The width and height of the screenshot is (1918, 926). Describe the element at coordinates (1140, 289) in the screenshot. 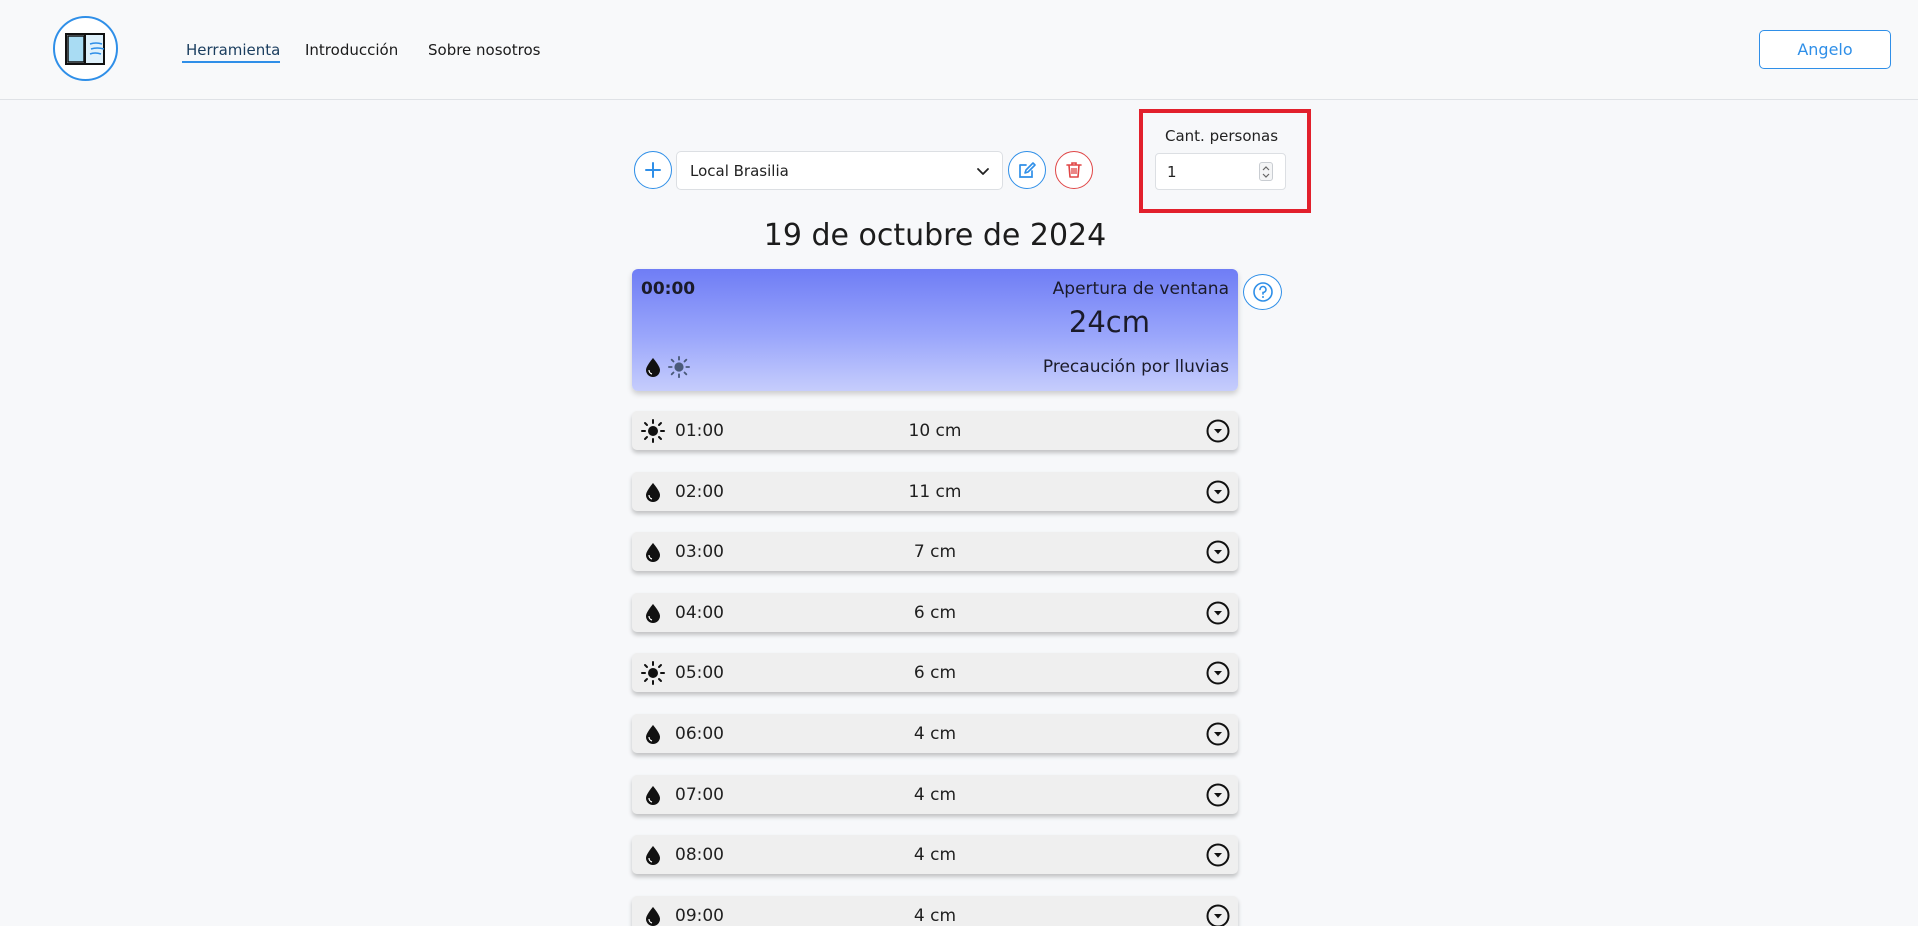

I see `window-opening-label: Apertura de ventana` at that location.